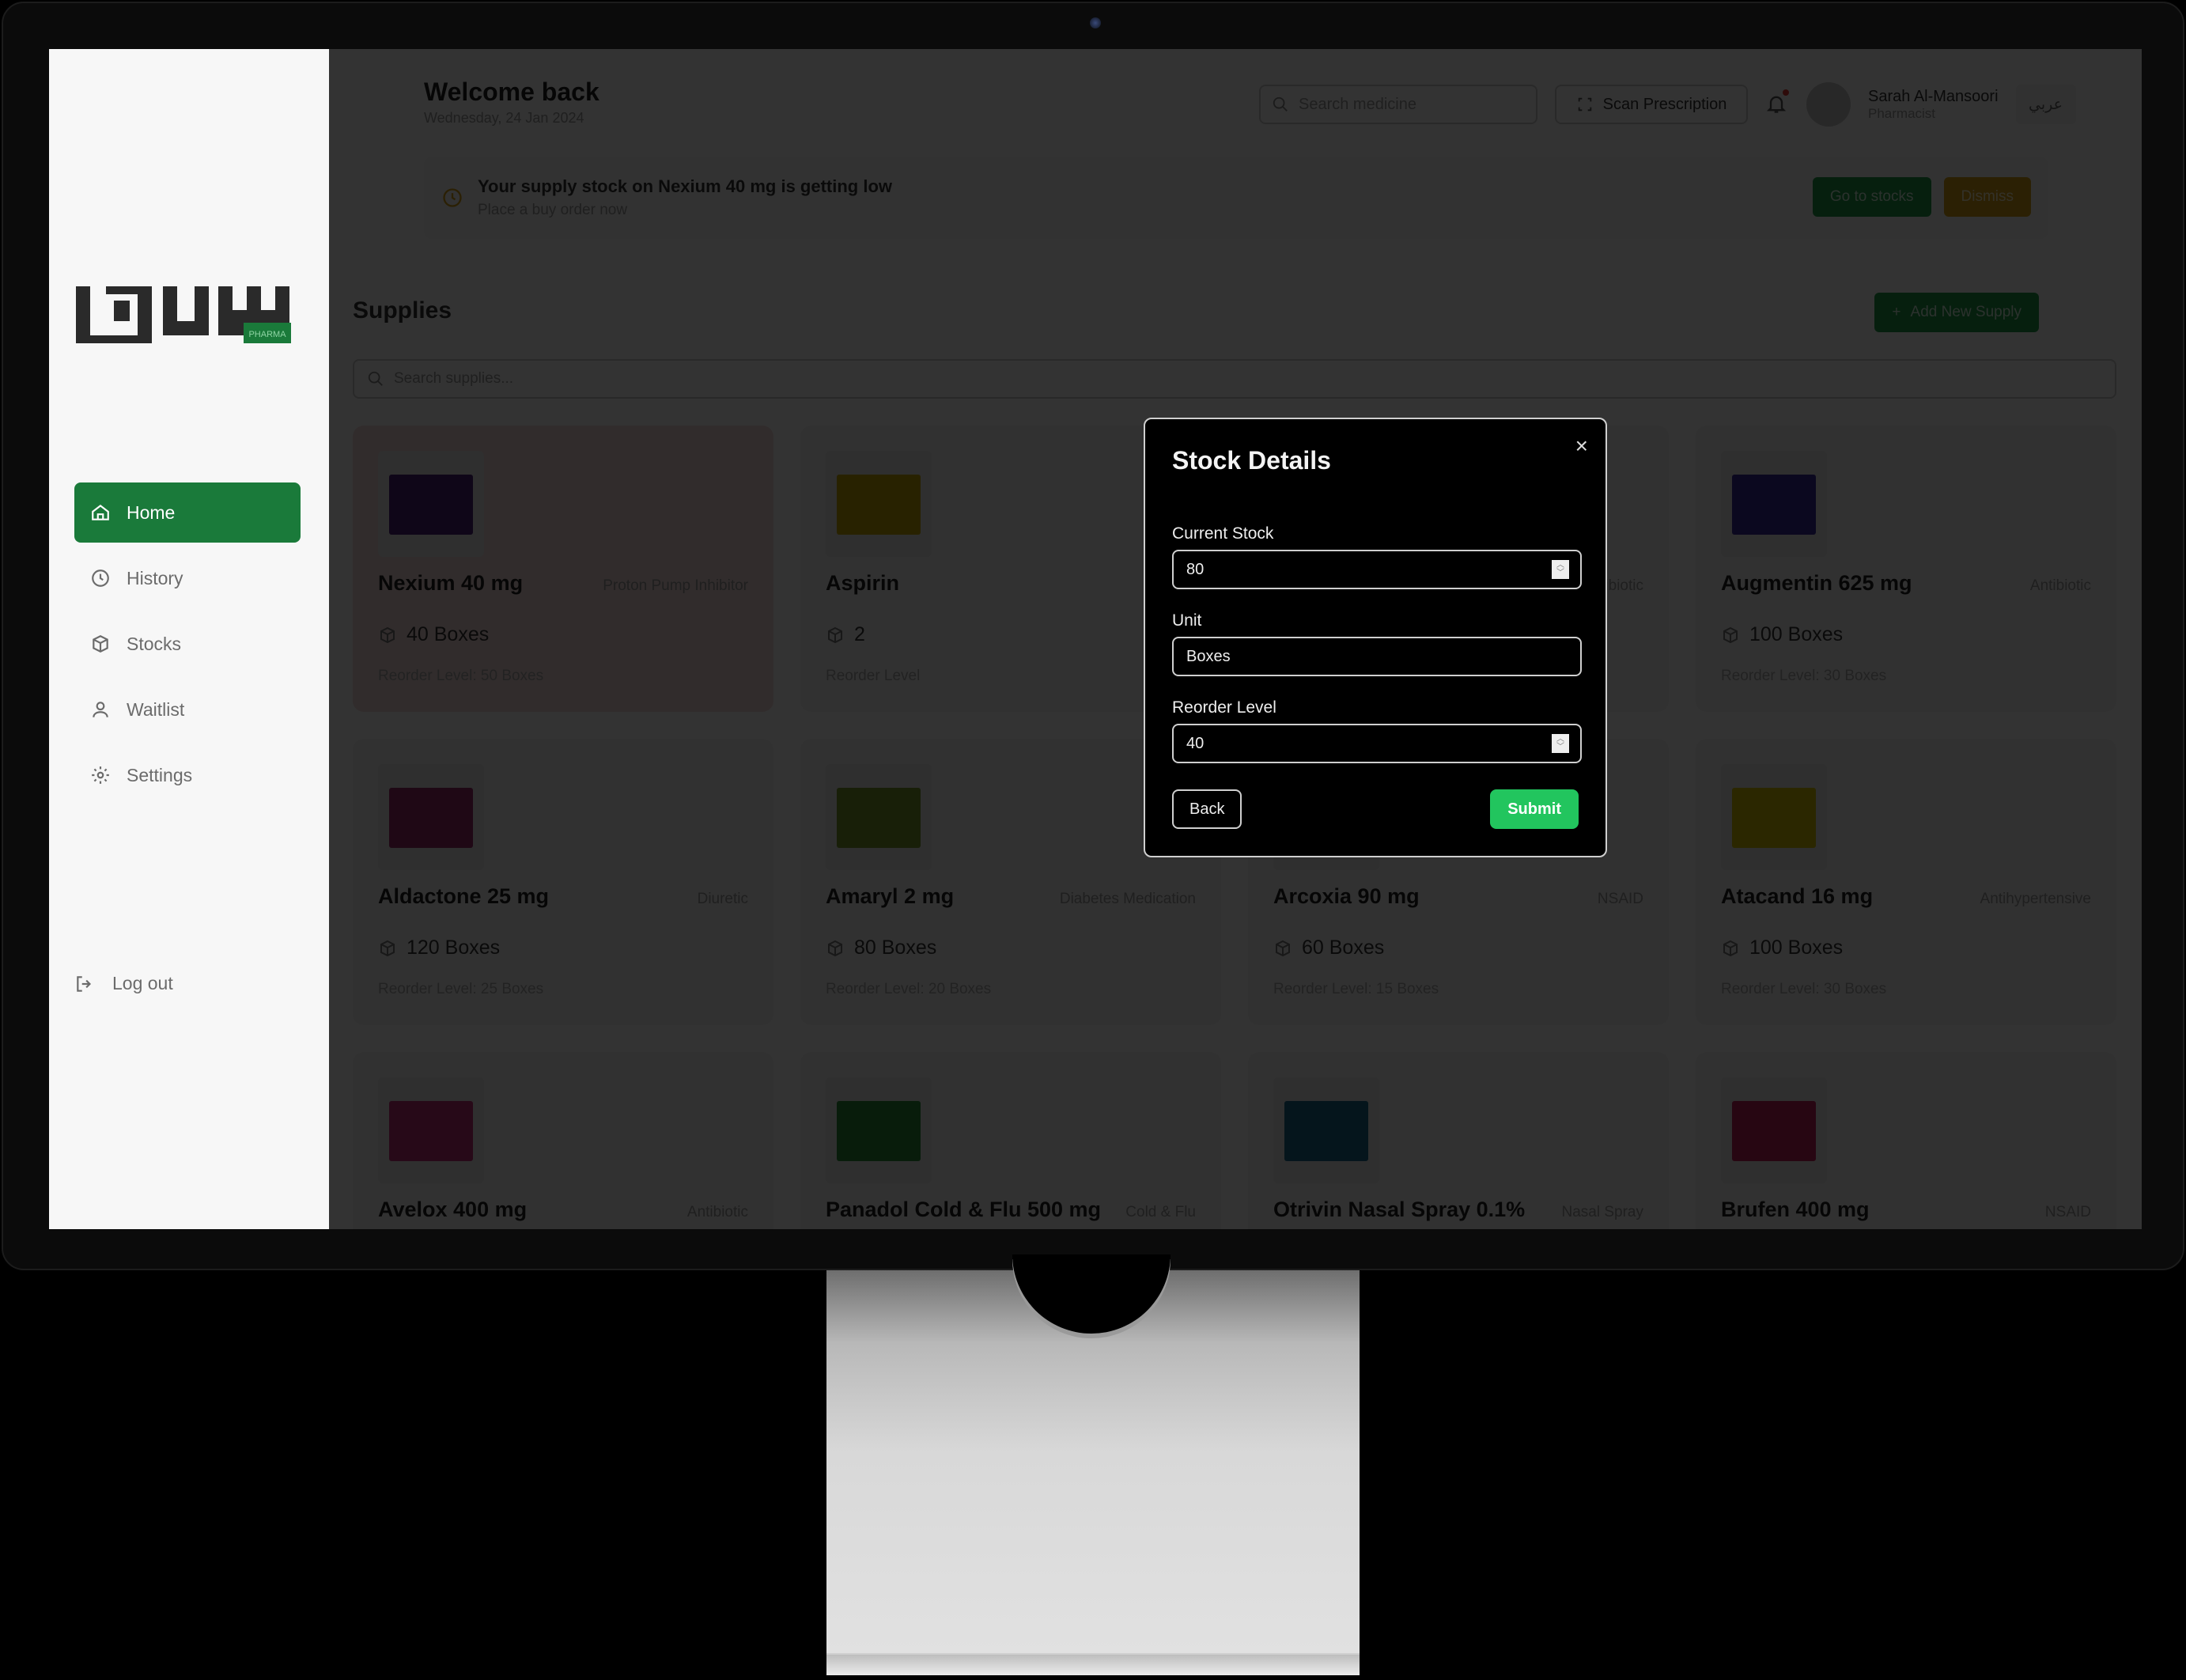  Describe the element at coordinates (155, 577) in the screenshot. I see `sidebar-item-label: History` at that location.